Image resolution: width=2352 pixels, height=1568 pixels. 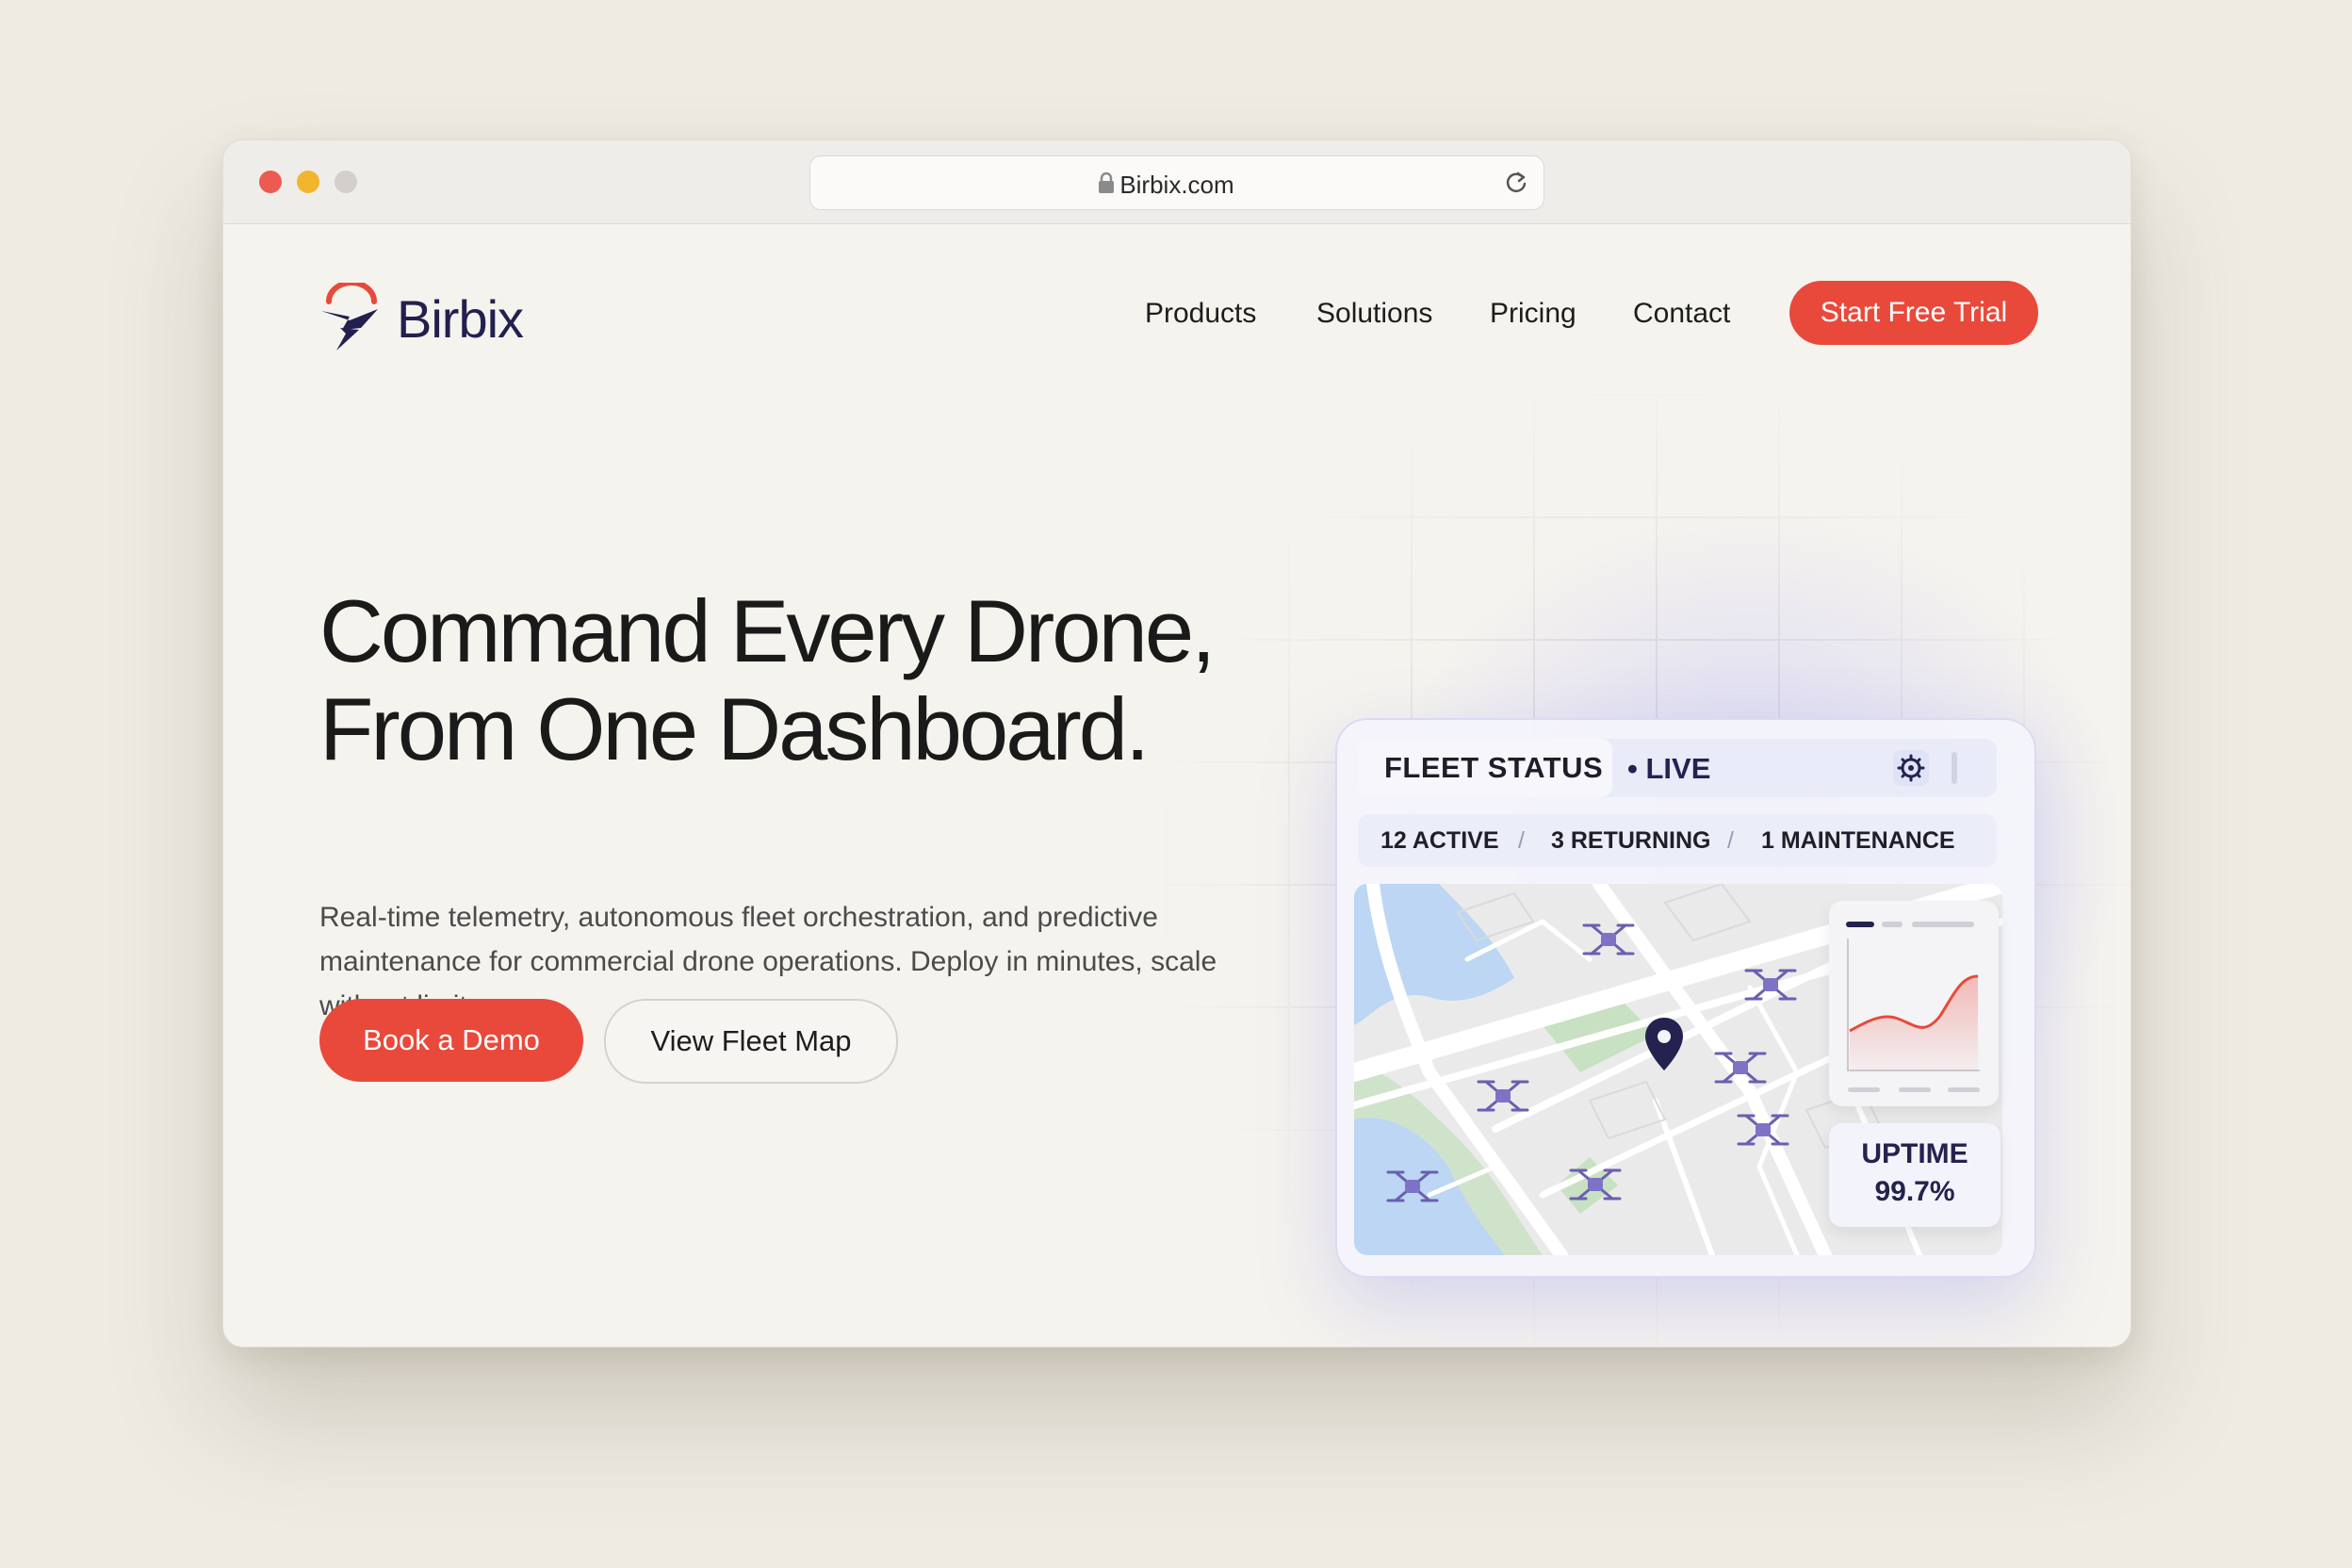 What do you see at coordinates (1913, 313) in the screenshot?
I see `start-free-trial-button: Start Free Trial` at bounding box center [1913, 313].